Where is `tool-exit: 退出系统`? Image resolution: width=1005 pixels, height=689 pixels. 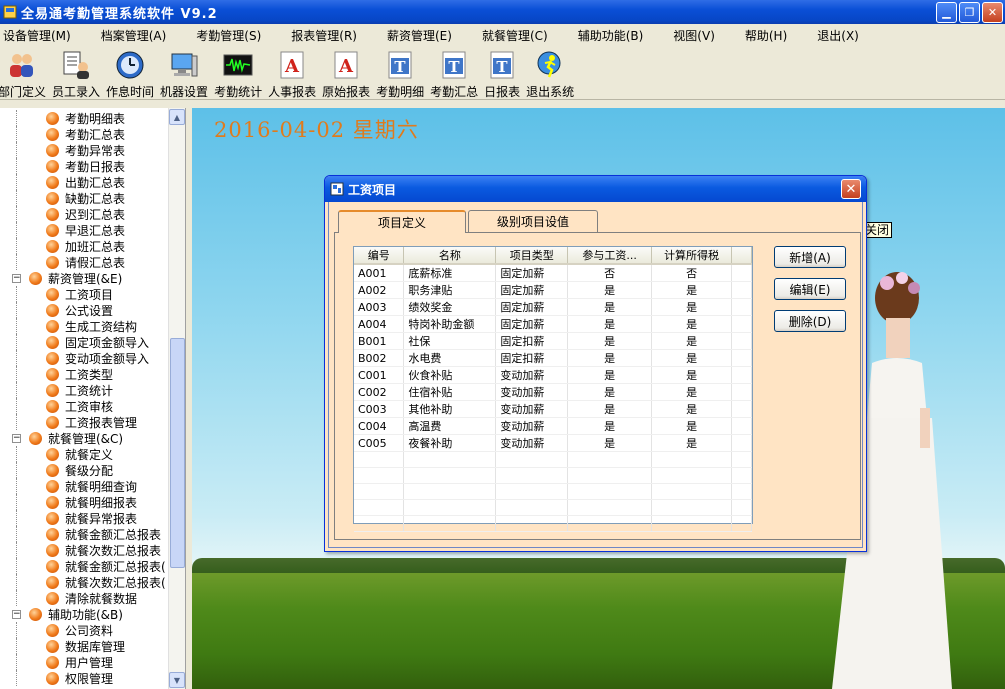 tool-exit: 退出系统 is located at coordinates (550, 73).